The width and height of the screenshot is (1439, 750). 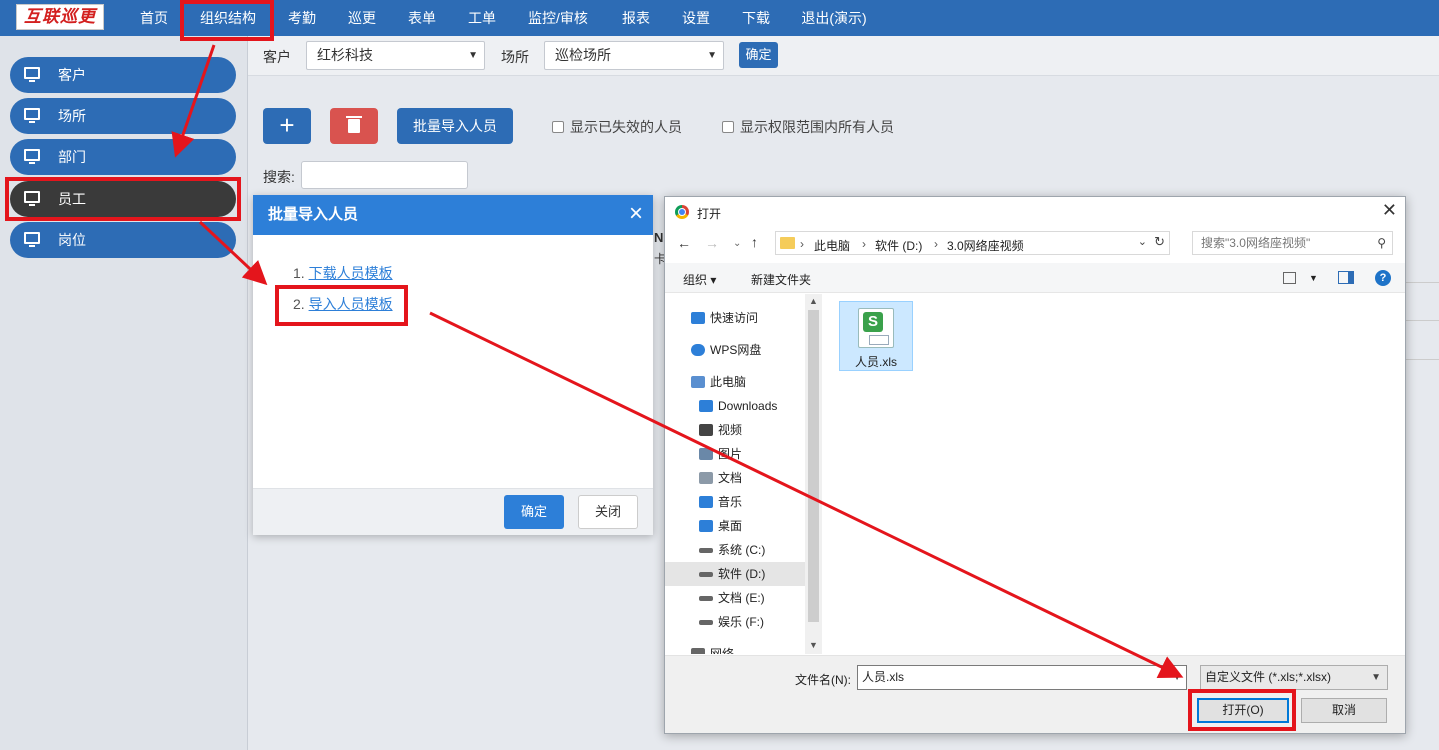 I want to click on site-label: 场所, so click(x=515, y=57).